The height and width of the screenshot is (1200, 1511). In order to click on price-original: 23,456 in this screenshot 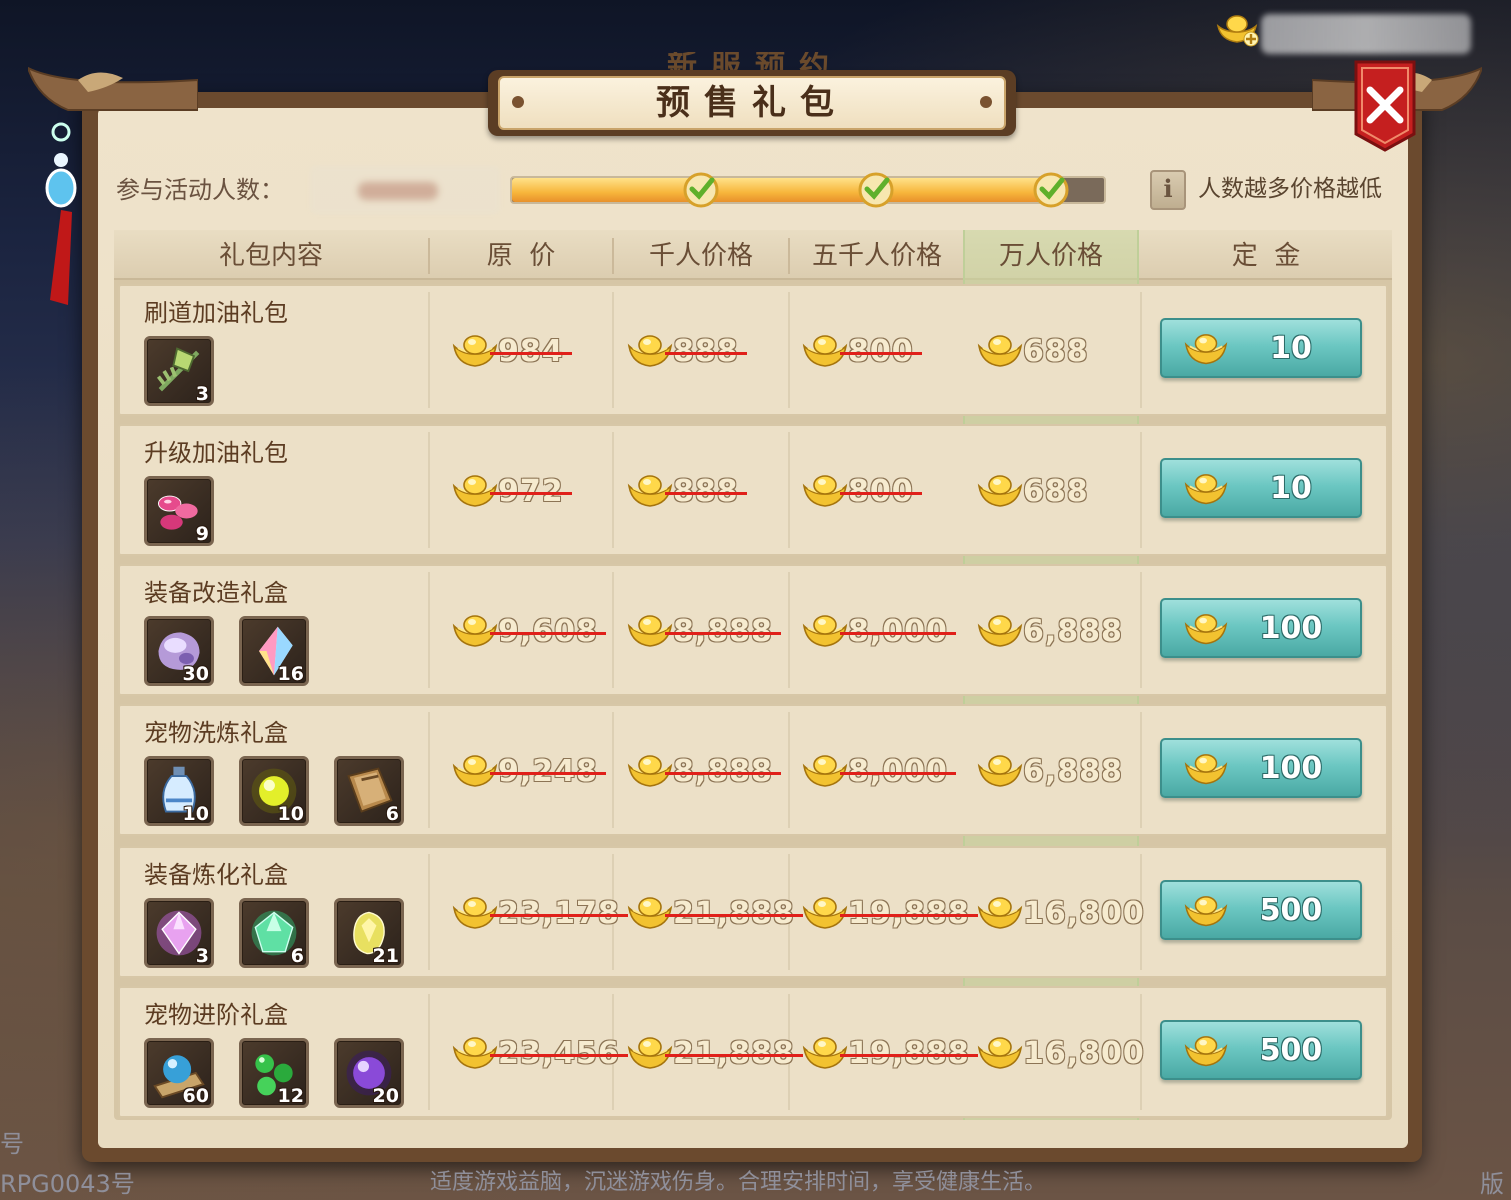, I will do `click(540, 1054)`.